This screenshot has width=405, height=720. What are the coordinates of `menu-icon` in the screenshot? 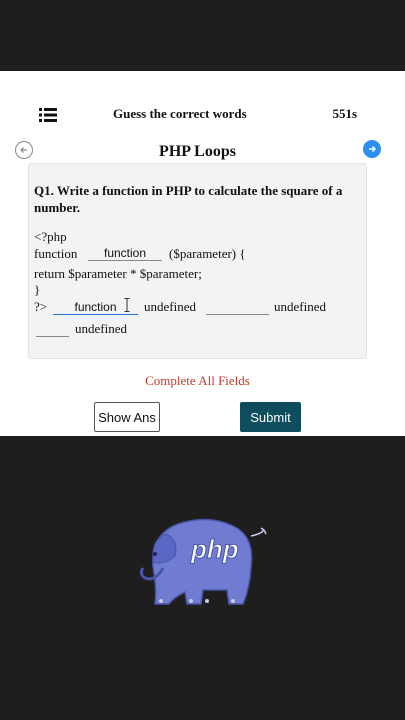 It's located at (48, 115).